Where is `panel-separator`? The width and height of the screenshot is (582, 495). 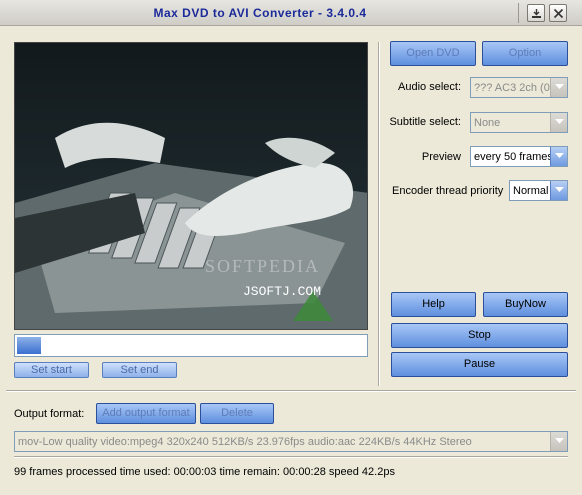
panel-separator is located at coordinates (379, 214).